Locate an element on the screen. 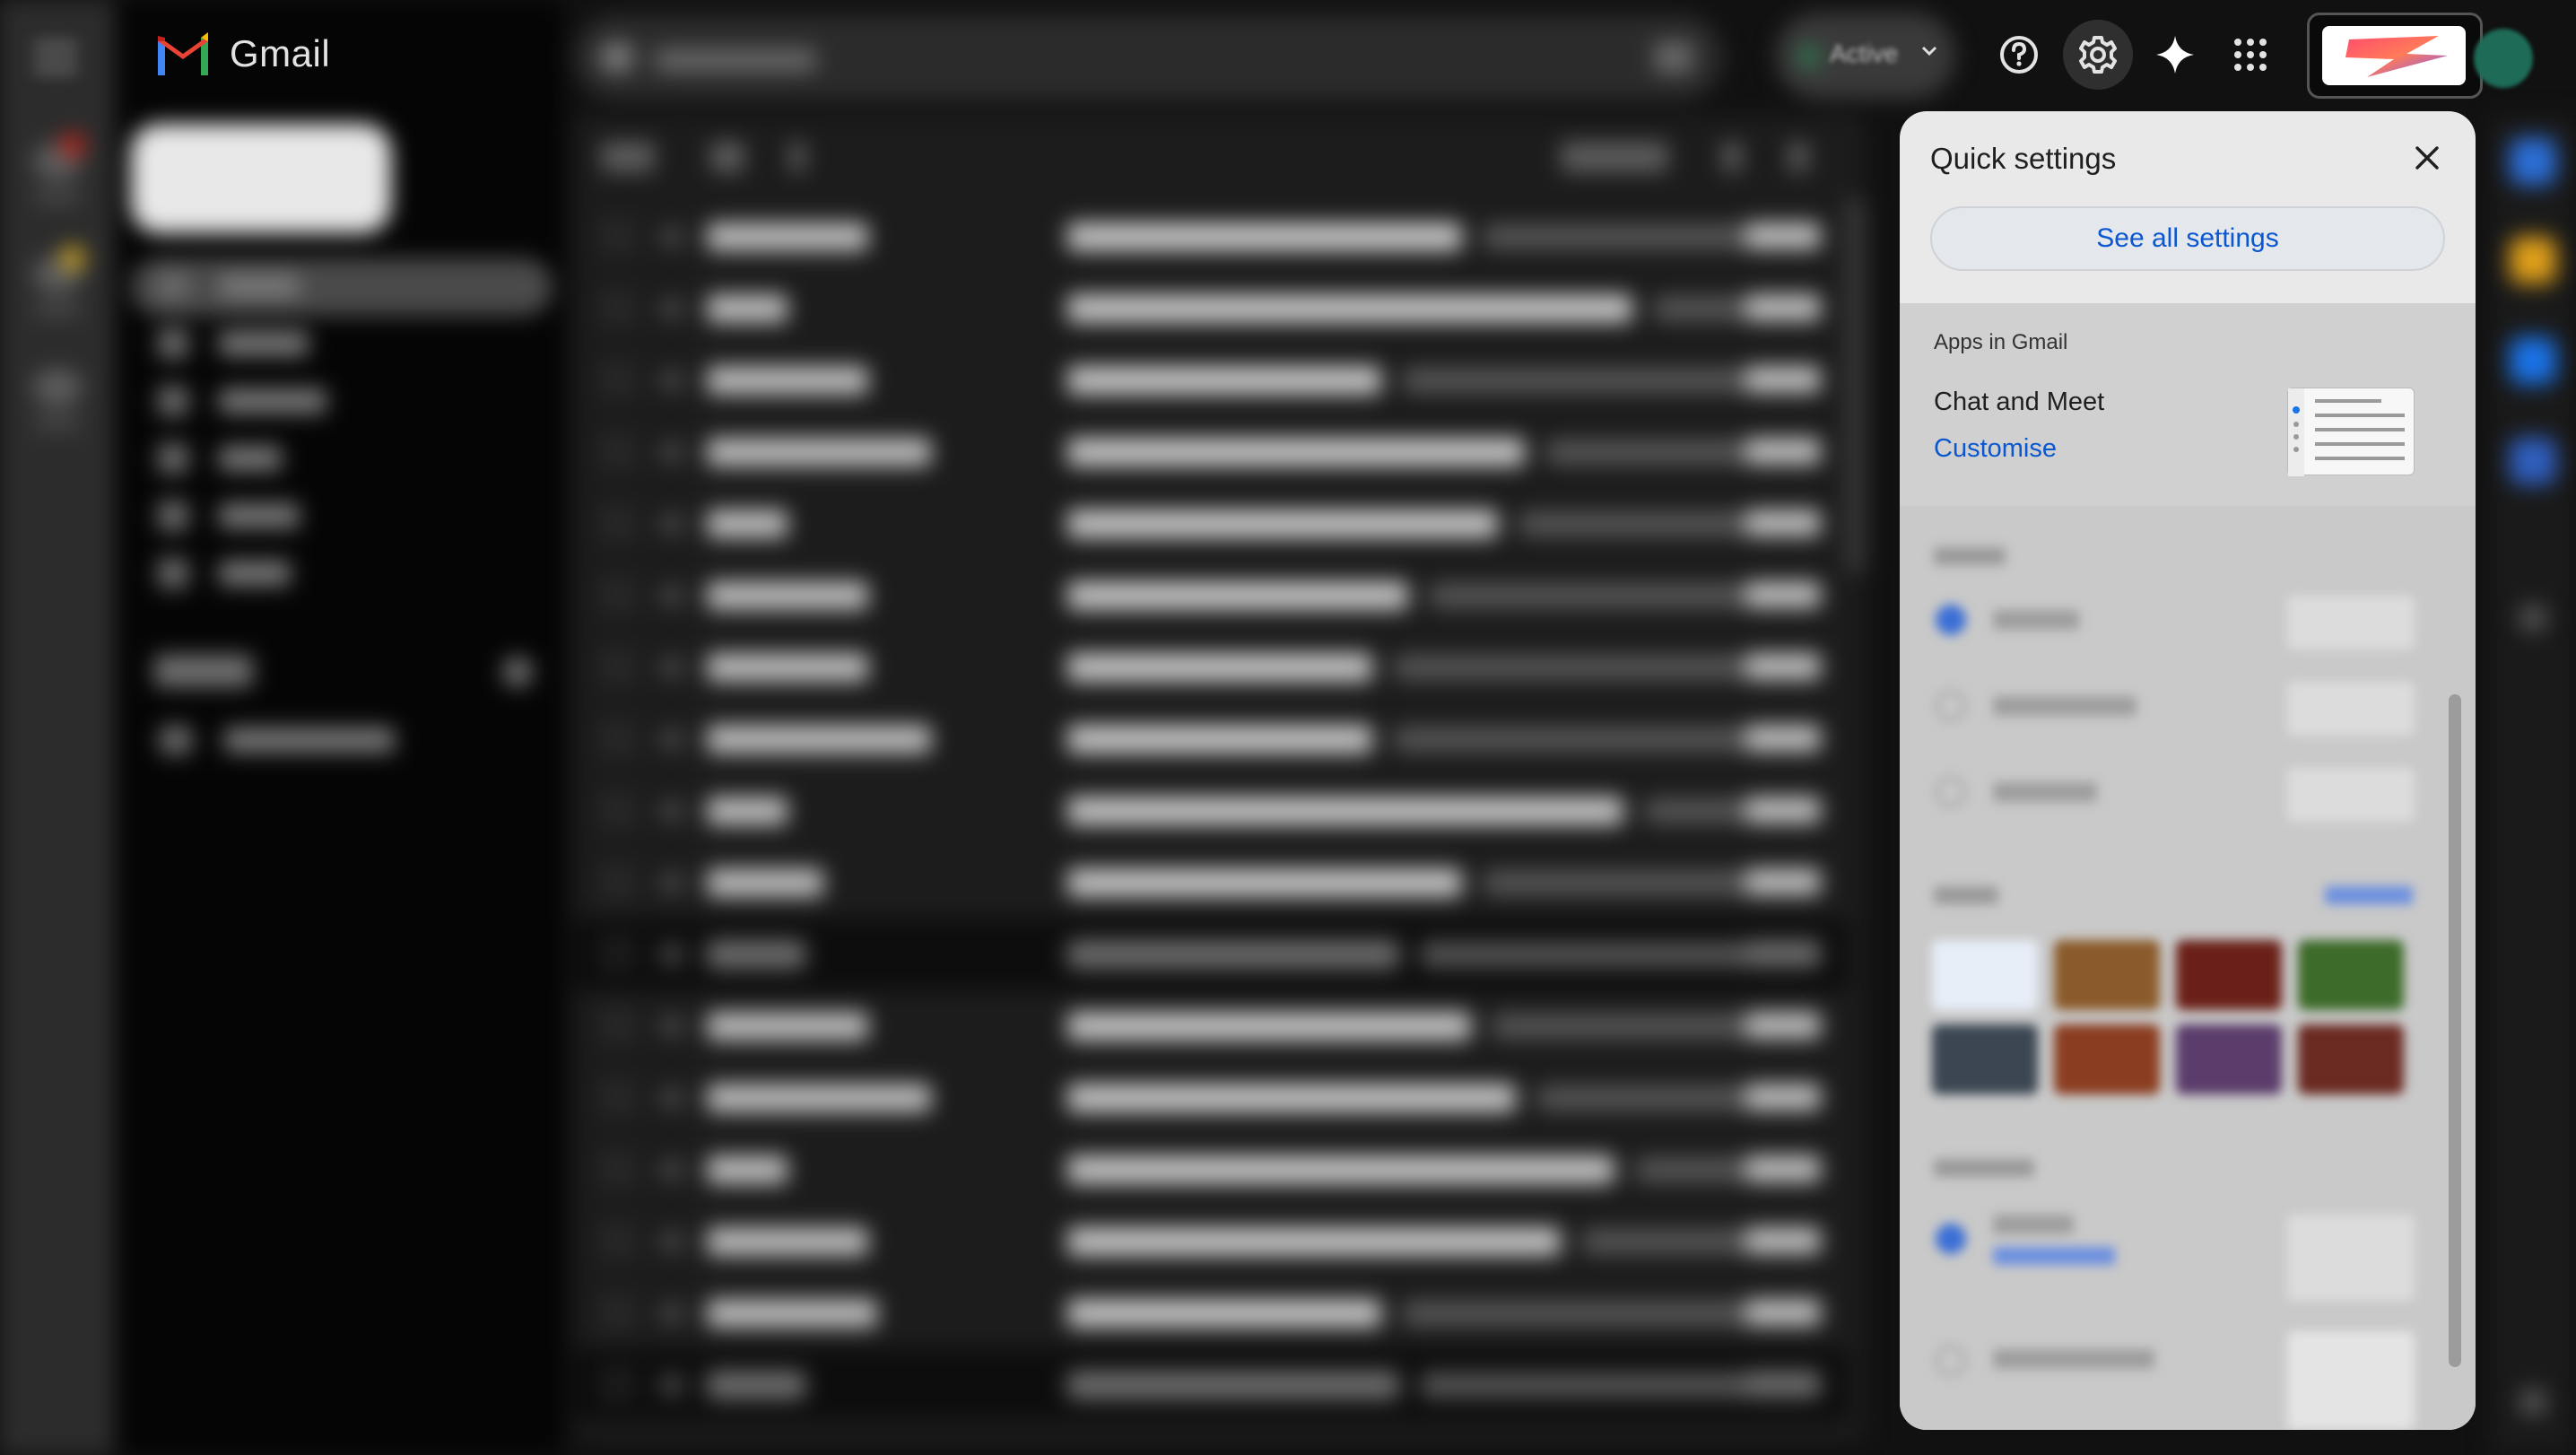 The width and height of the screenshot is (2576, 1455). chevron-down-icon is located at coordinates (1929, 51).